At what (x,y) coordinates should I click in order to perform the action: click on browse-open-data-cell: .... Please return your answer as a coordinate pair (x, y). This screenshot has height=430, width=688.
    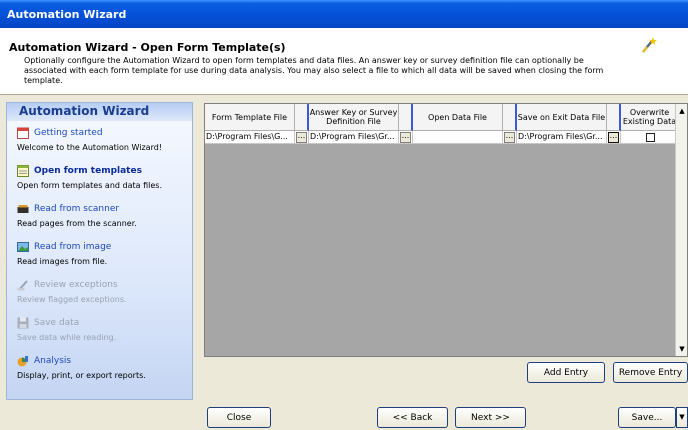
    Looking at the image, I should click on (510, 137).